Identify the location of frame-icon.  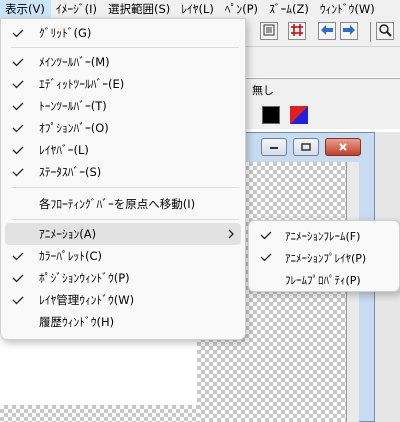
(269, 31).